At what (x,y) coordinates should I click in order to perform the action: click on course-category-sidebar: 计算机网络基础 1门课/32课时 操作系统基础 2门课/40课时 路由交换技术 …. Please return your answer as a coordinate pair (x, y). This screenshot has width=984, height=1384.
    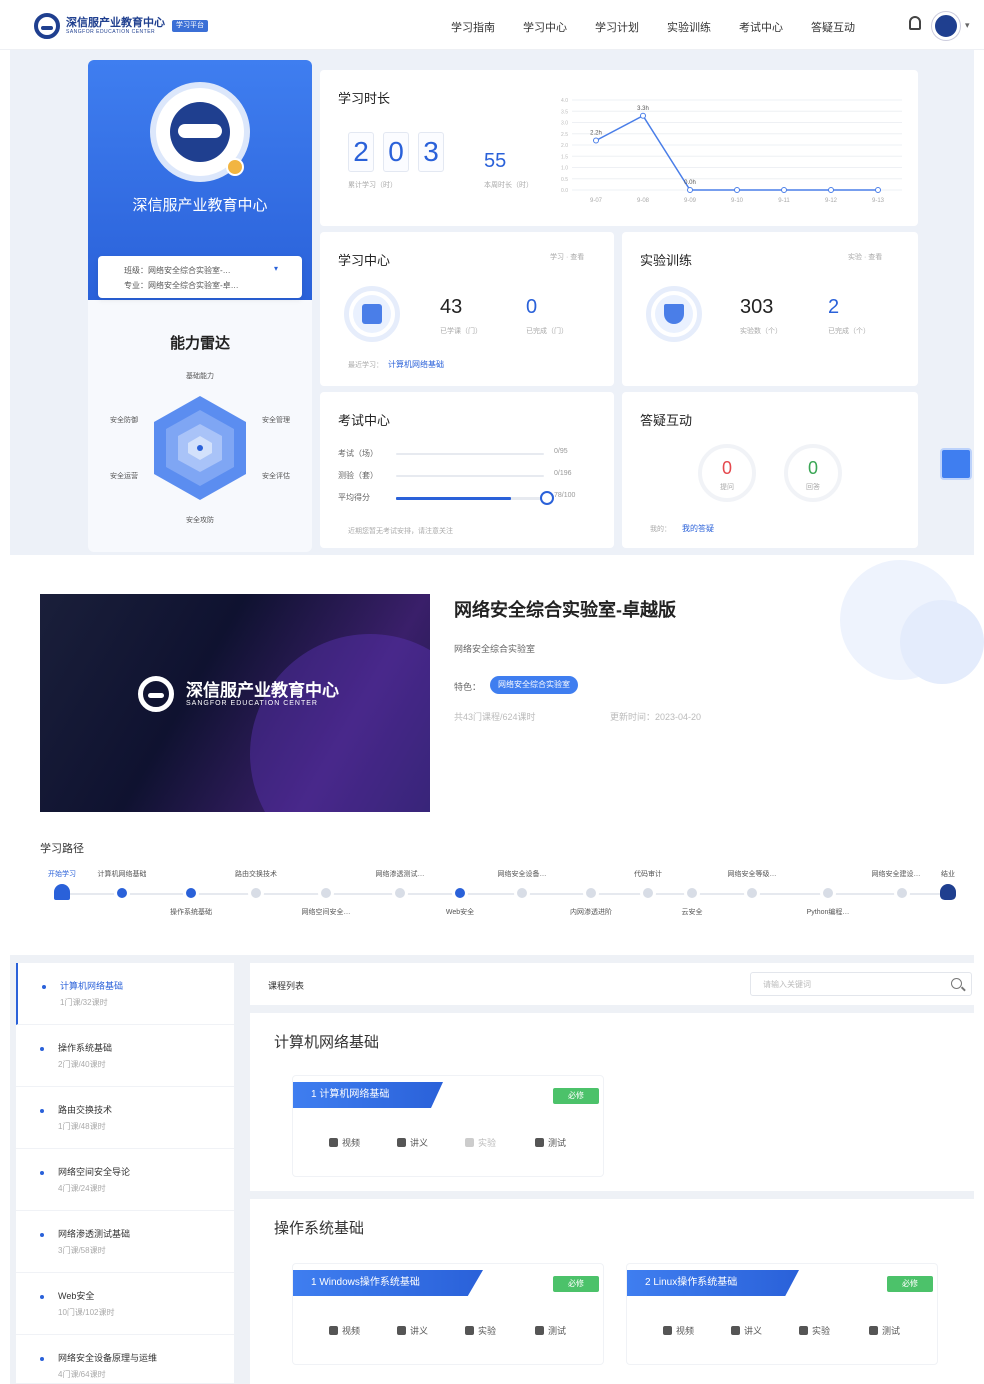
    Looking at the image, I should click on (125, 1173).